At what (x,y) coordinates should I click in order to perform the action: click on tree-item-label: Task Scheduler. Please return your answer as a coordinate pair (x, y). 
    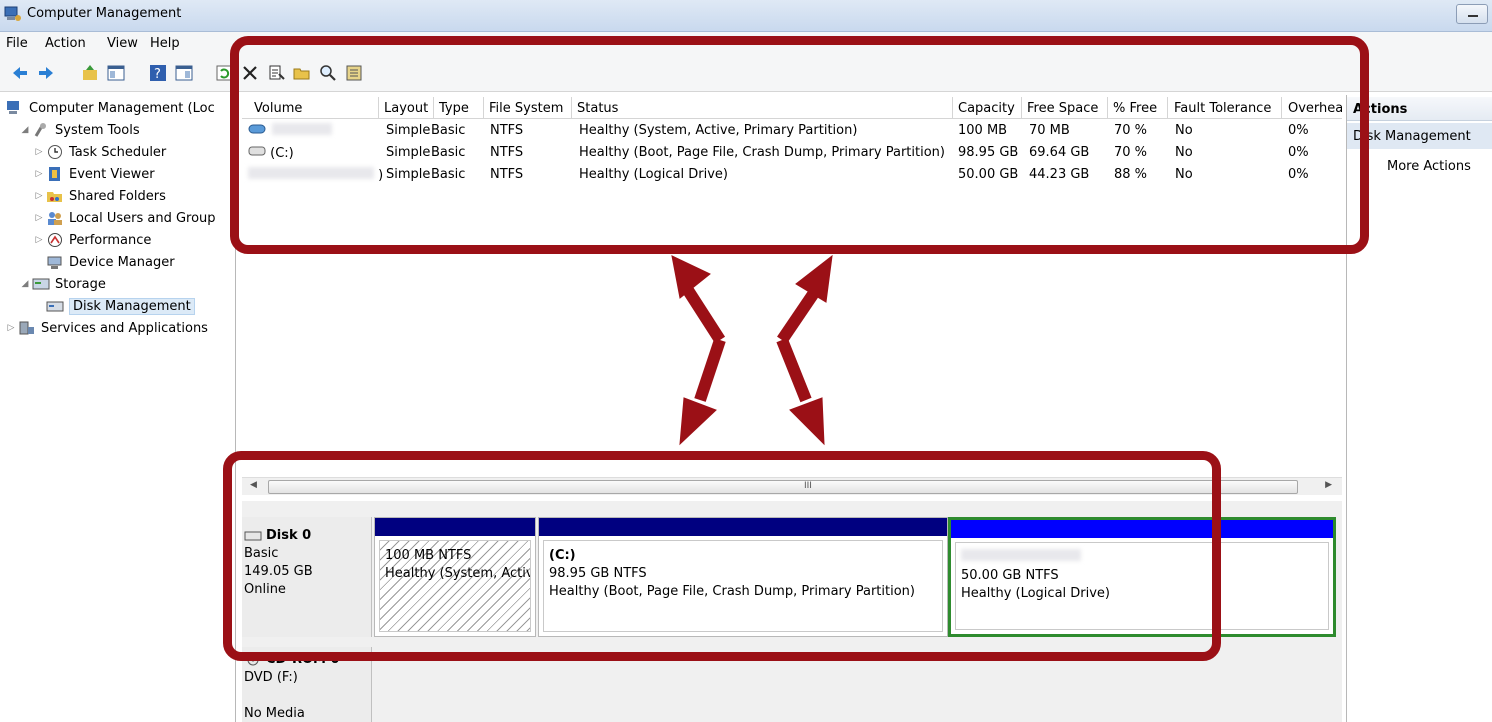
    Looking at the image, I should click on (118, 152).